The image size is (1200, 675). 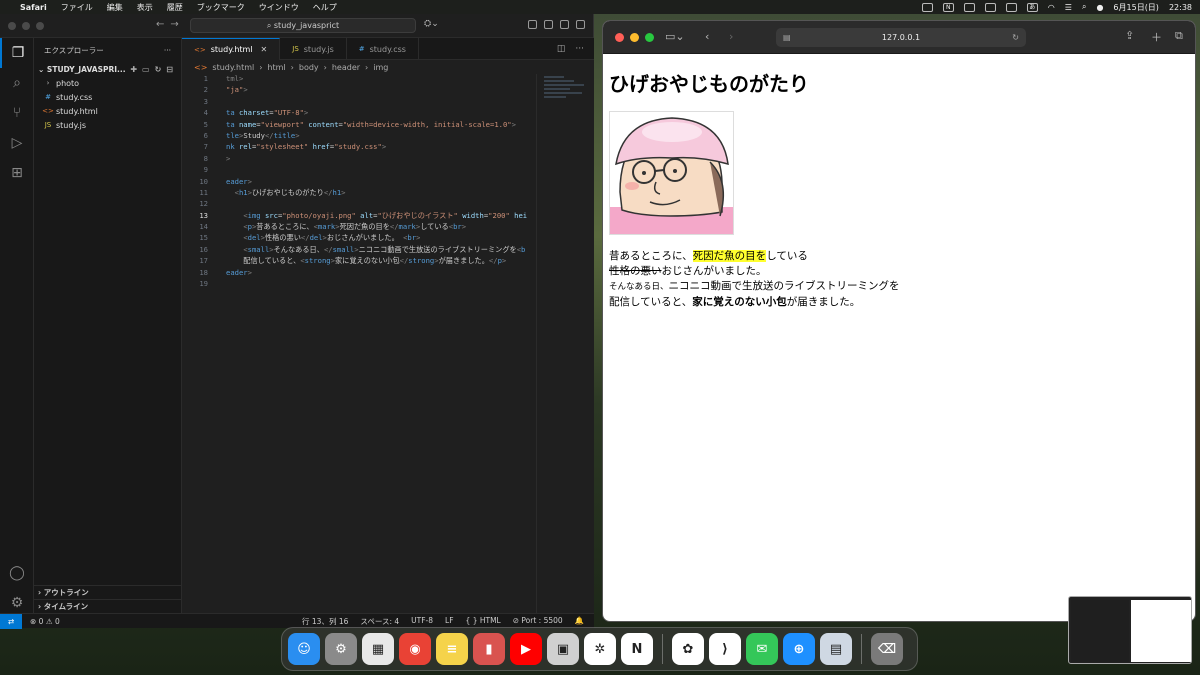 I want to click on menu-view: 表示, so click(x=145, y=7).